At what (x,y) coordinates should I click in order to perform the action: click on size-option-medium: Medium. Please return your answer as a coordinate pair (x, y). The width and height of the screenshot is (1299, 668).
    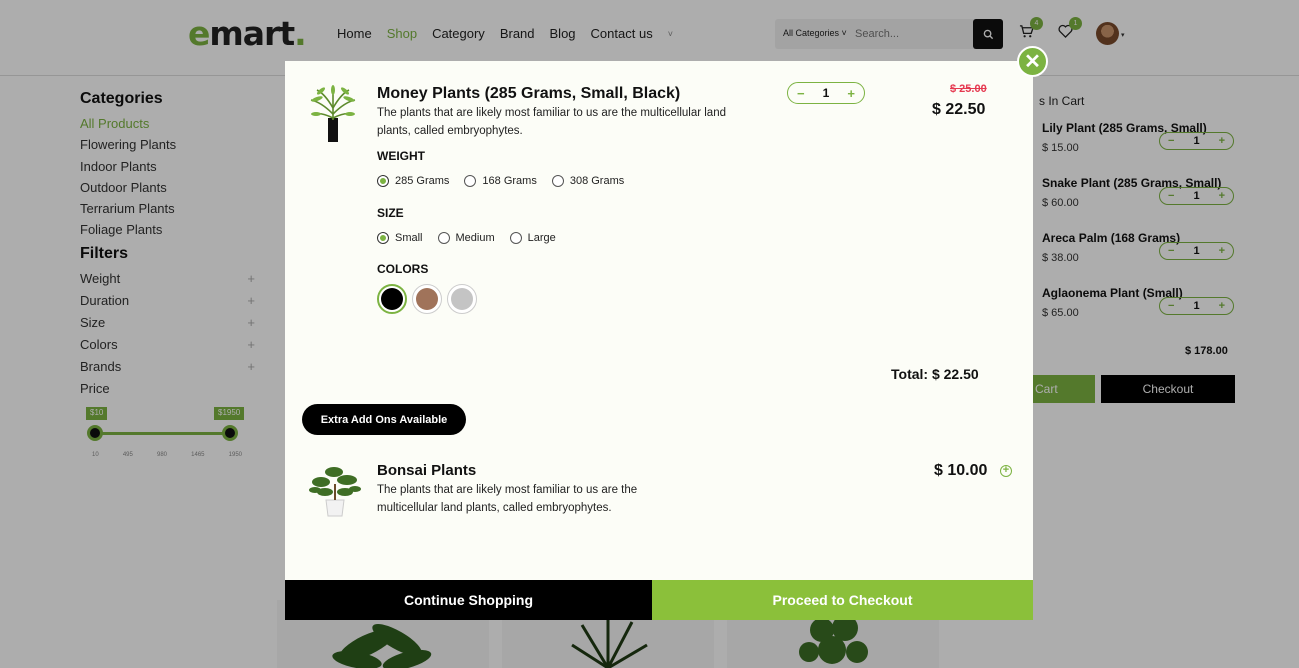
    Looking at the image, I should click on (466, 238).